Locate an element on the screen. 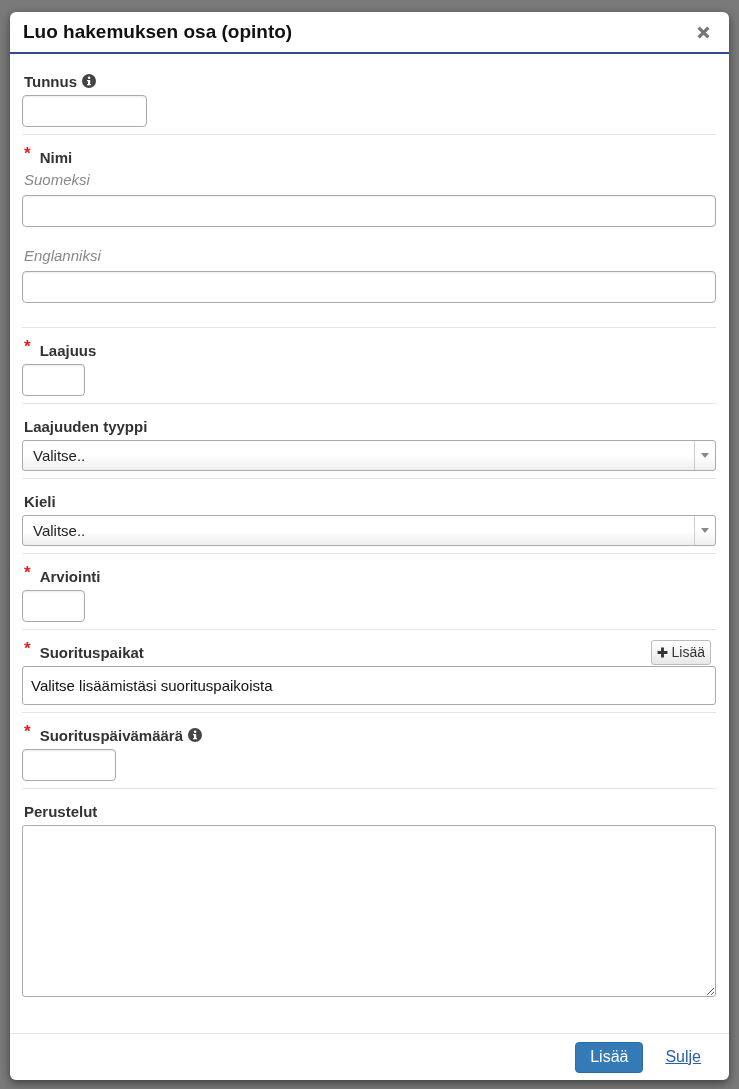  place-select-field: Valitse lisäämistäsi suorituspaikoista is located at coordinates (369, 685).